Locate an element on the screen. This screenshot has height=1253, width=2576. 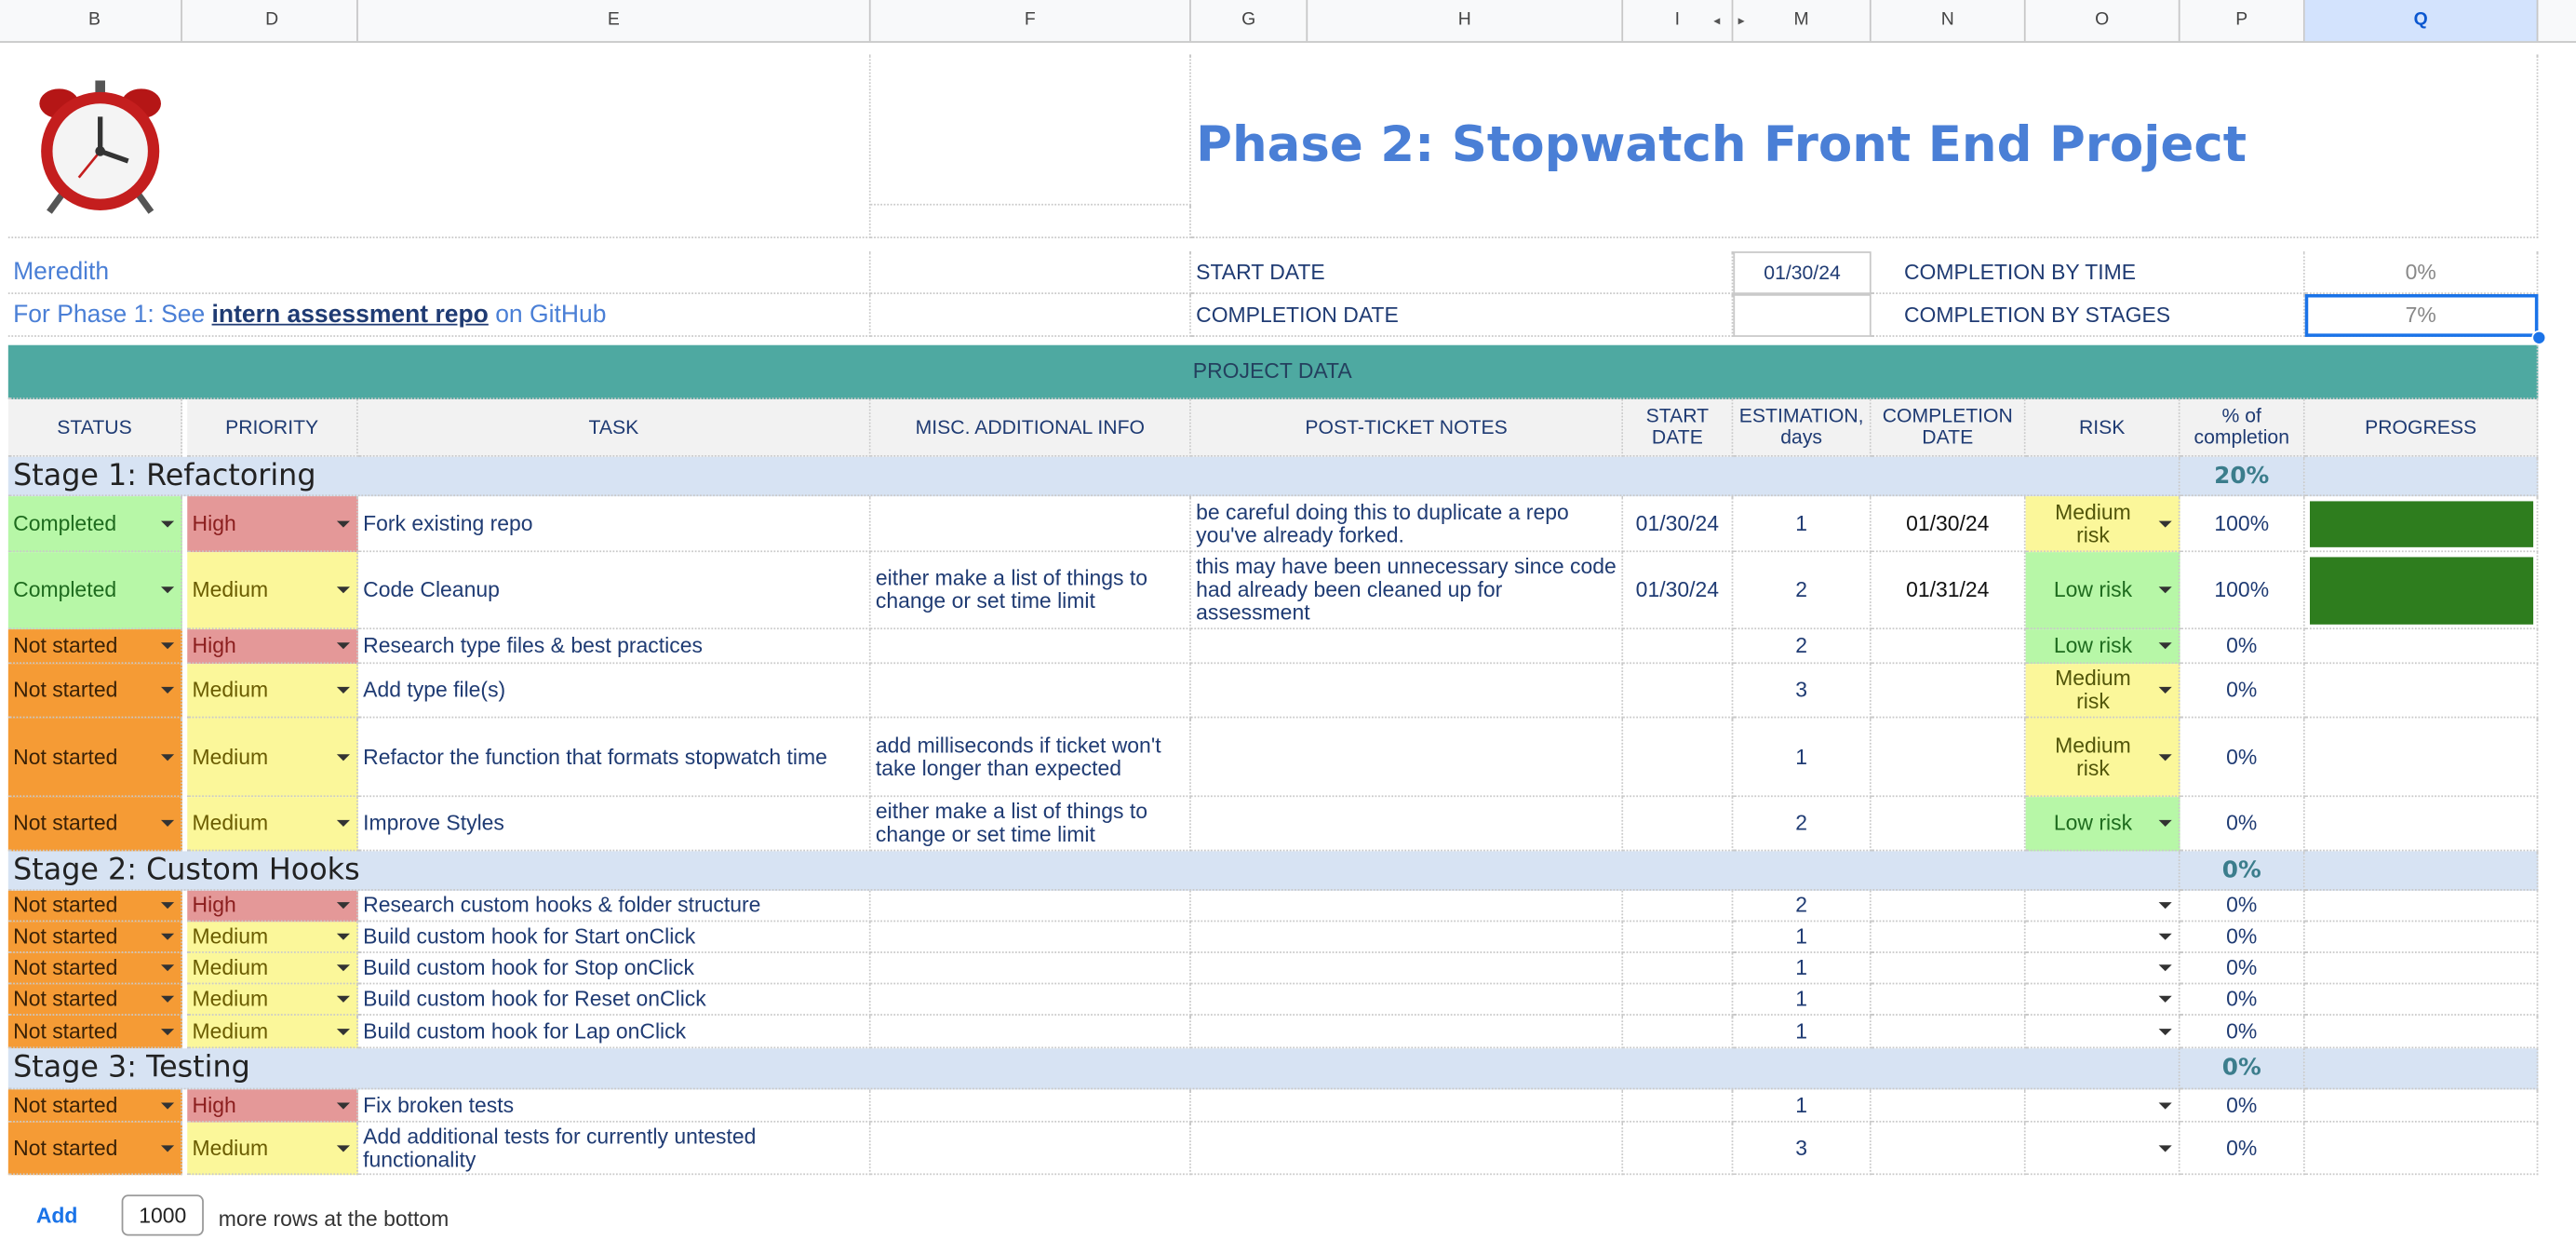
intern-assessment-repo-link: intern assessment repo is located at coordinates (350, 314).